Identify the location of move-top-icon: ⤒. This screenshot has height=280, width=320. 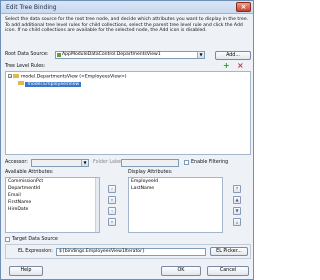
(237, 189).